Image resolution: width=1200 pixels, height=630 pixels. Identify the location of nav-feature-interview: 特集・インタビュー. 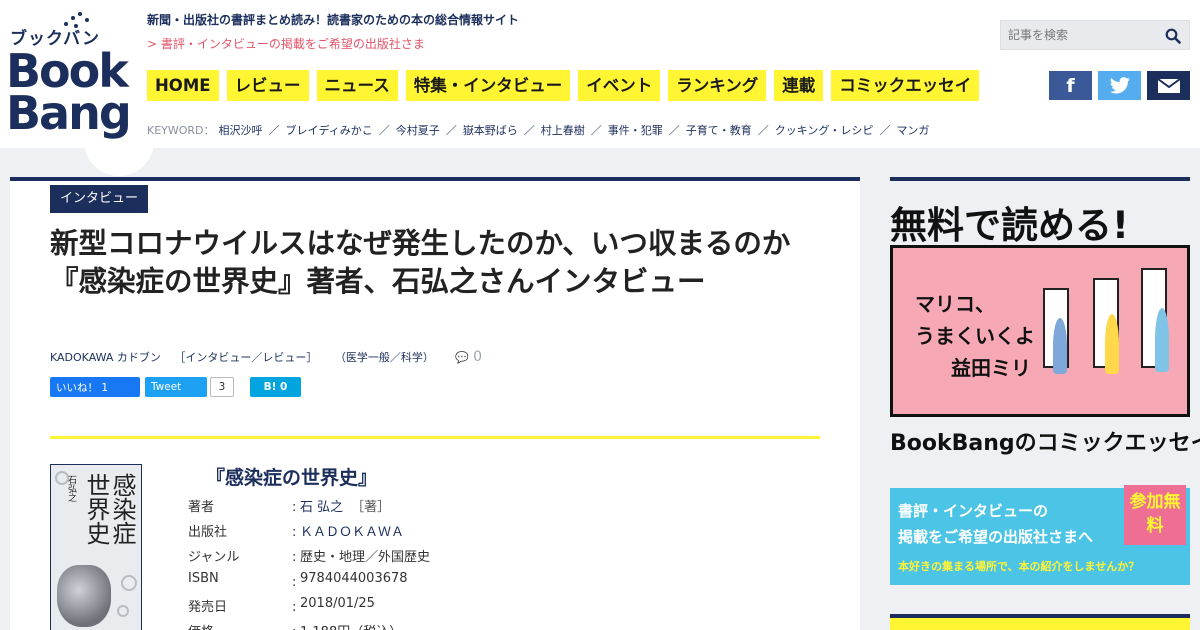
(488, 85).